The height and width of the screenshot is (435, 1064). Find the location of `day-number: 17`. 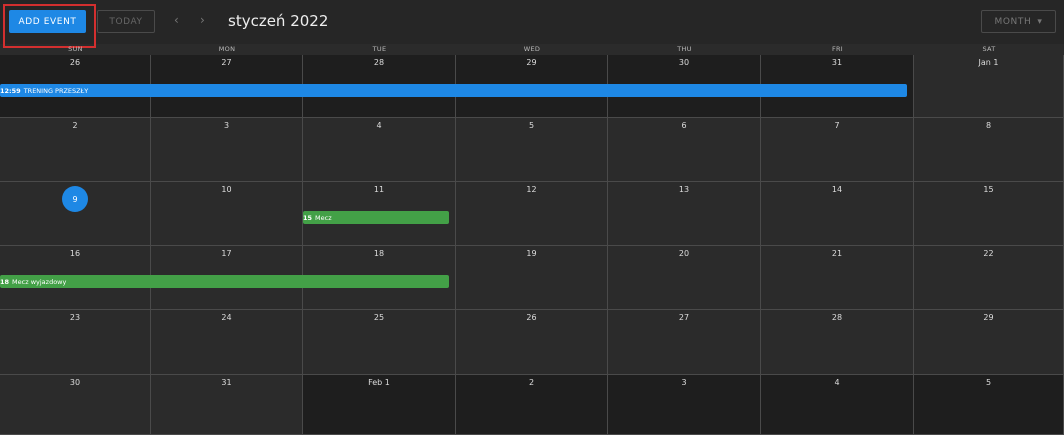

day-number: 17 is located at coordinates (226, 253).